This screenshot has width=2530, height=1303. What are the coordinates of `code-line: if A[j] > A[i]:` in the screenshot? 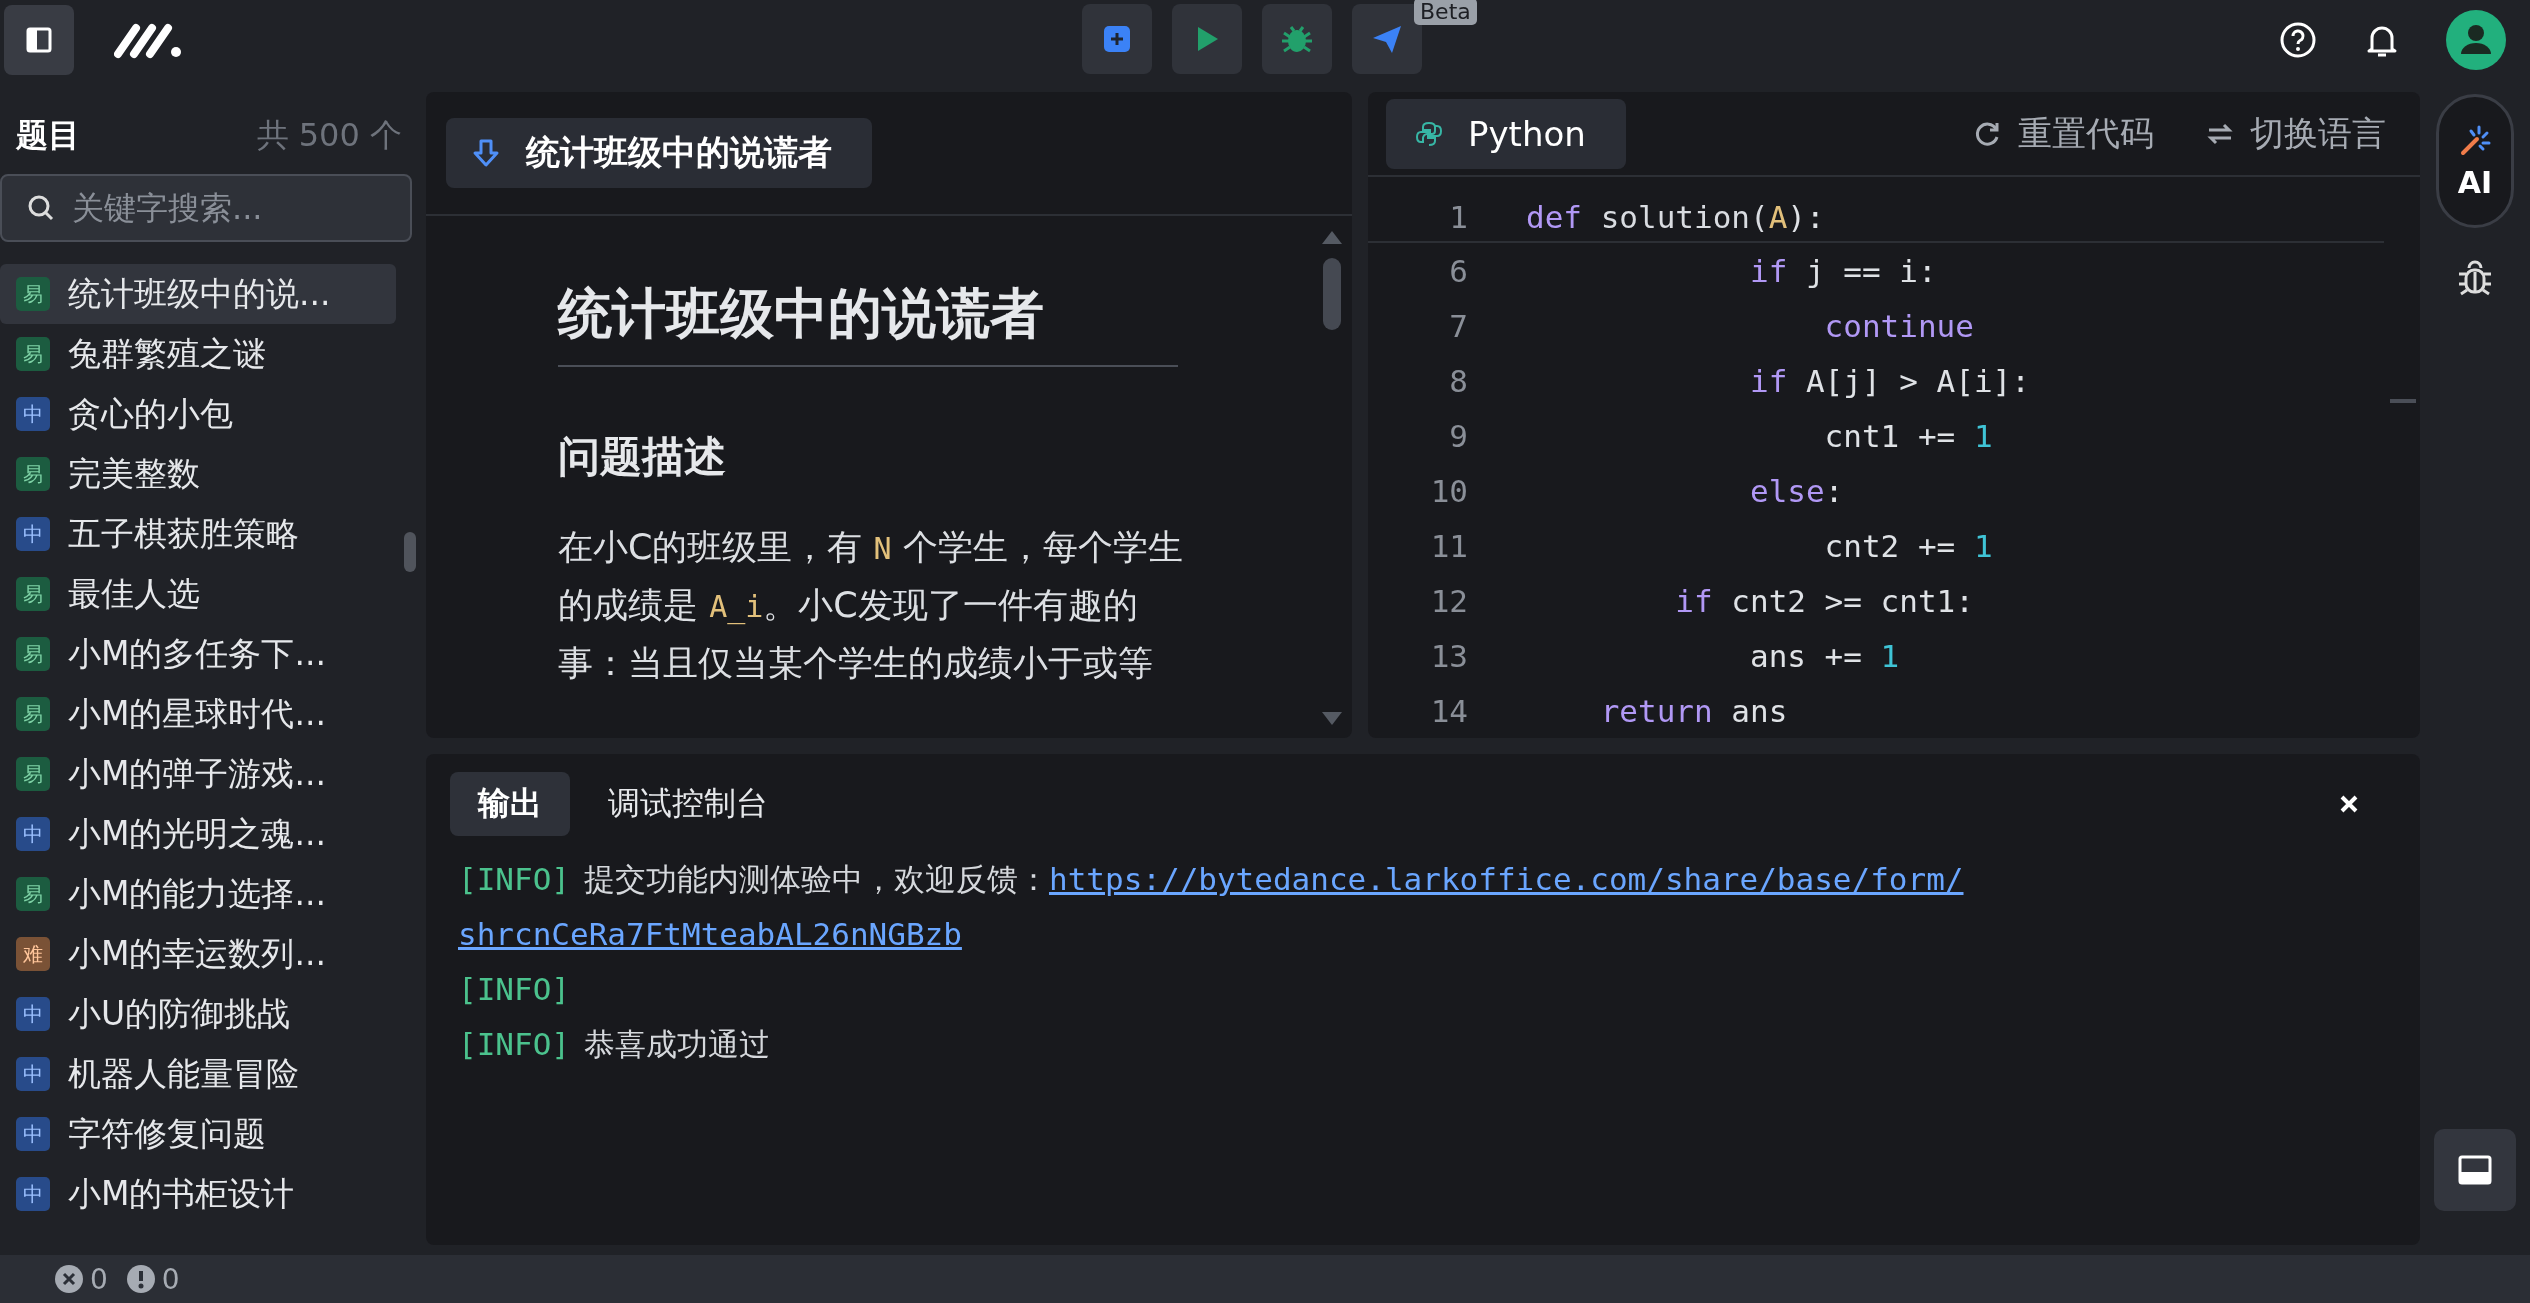 It's located at (1889, 380).